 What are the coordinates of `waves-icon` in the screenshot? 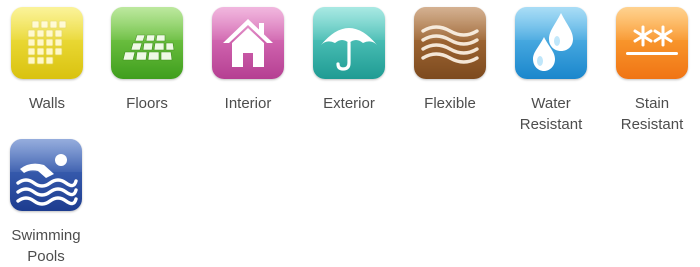 It's located at (450, 43).